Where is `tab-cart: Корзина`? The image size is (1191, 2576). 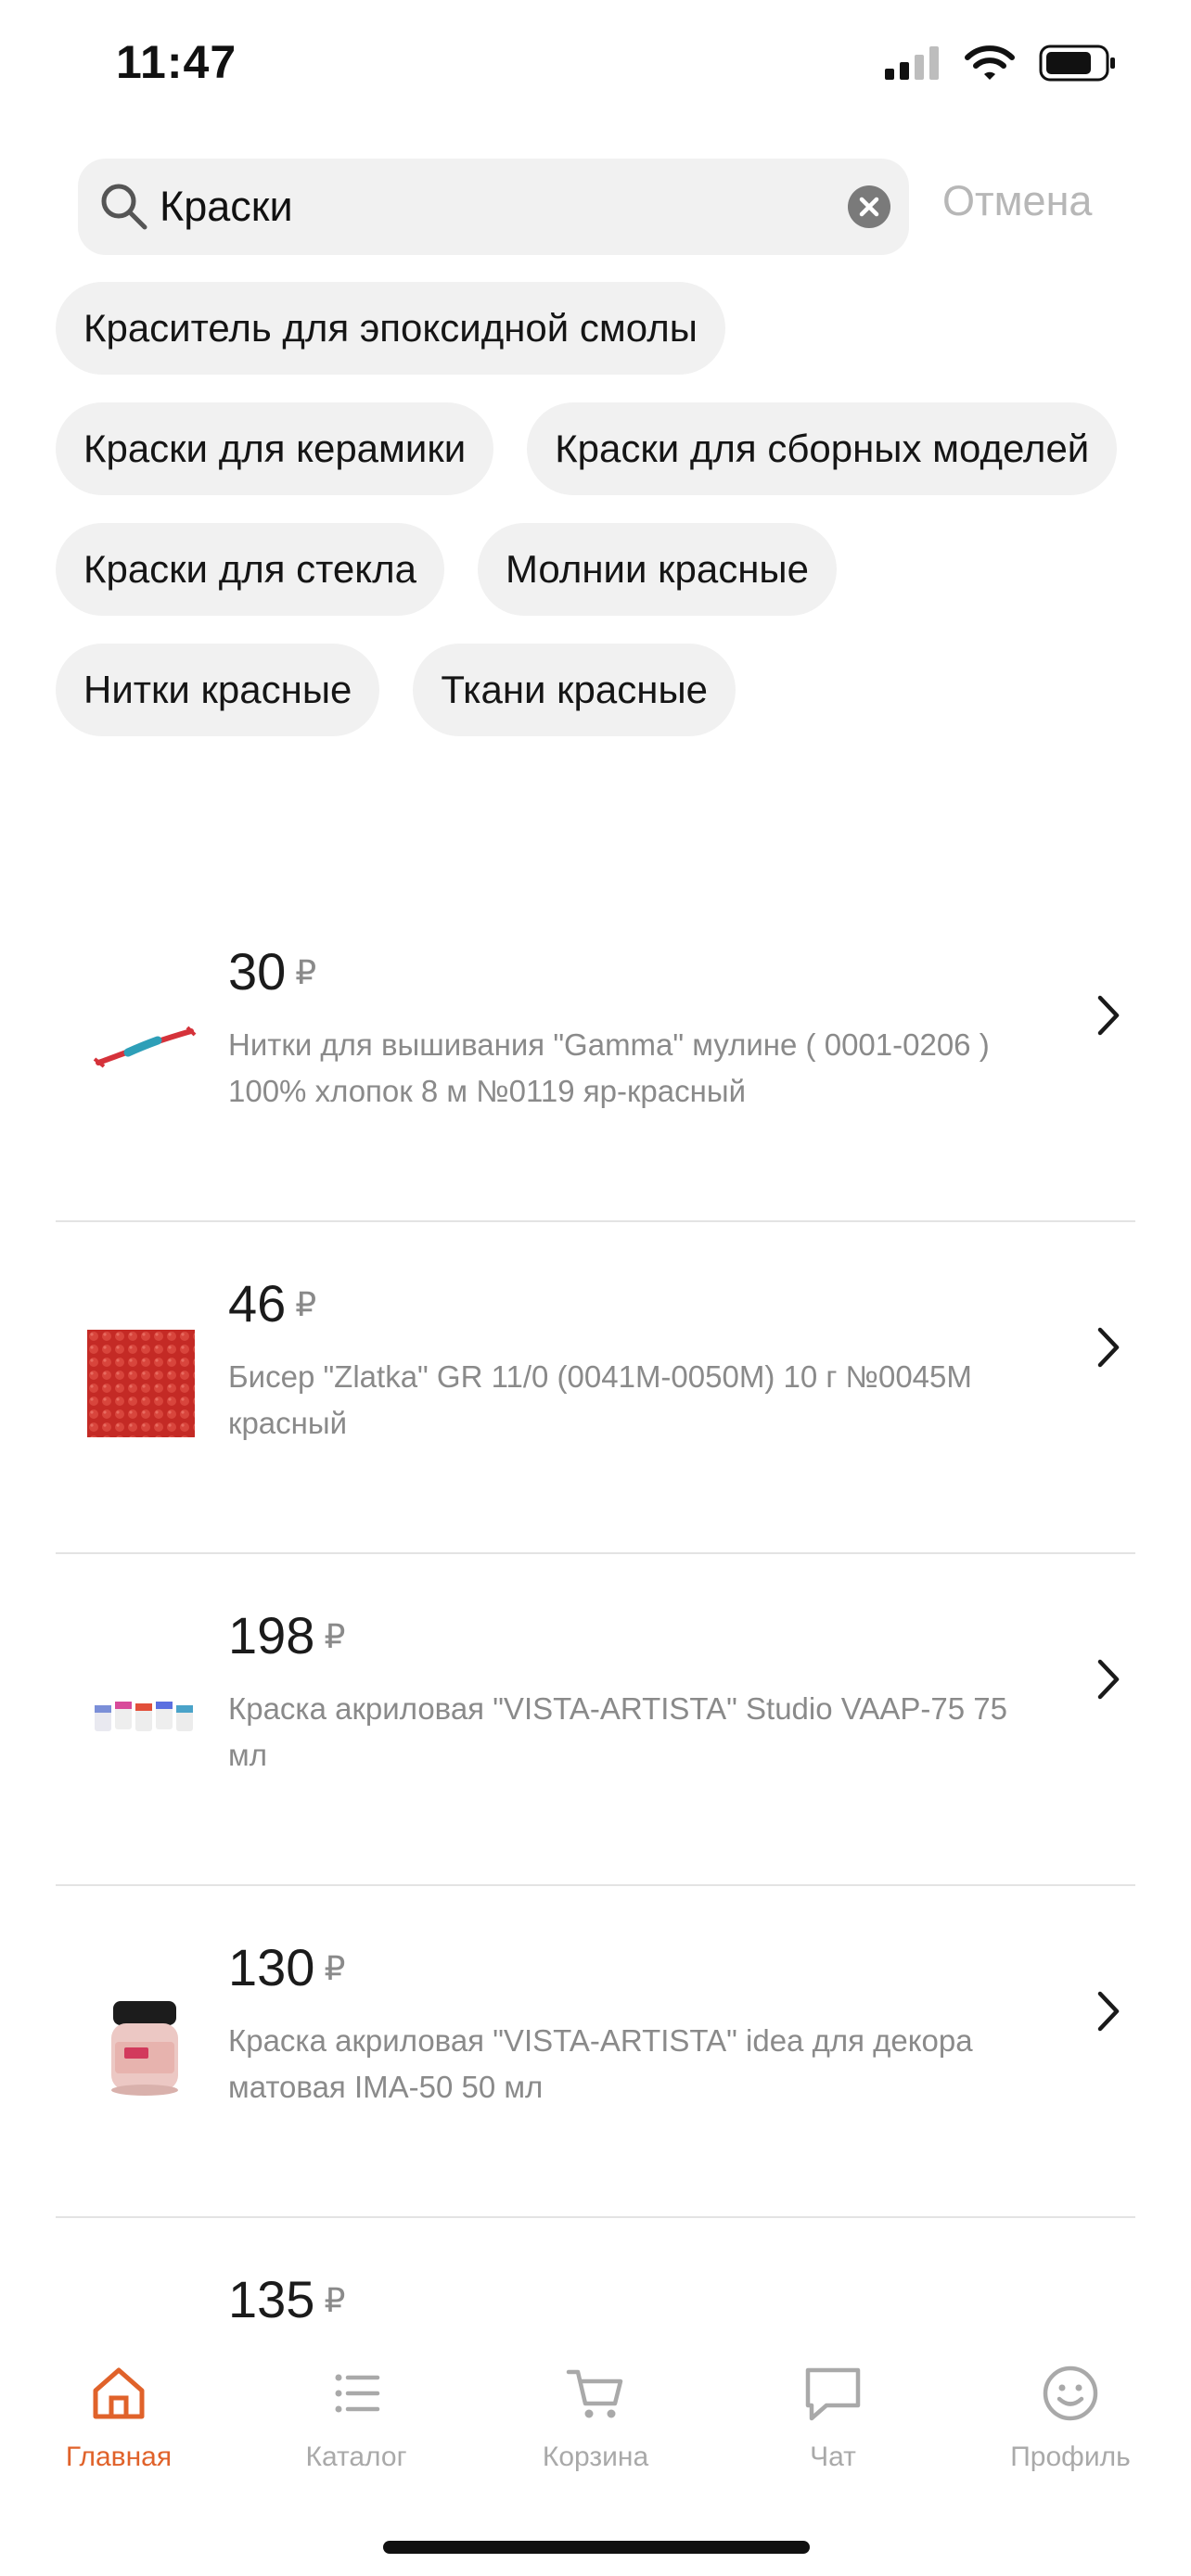
tab-cart: Корзина is located at coordinates (595, 2418).